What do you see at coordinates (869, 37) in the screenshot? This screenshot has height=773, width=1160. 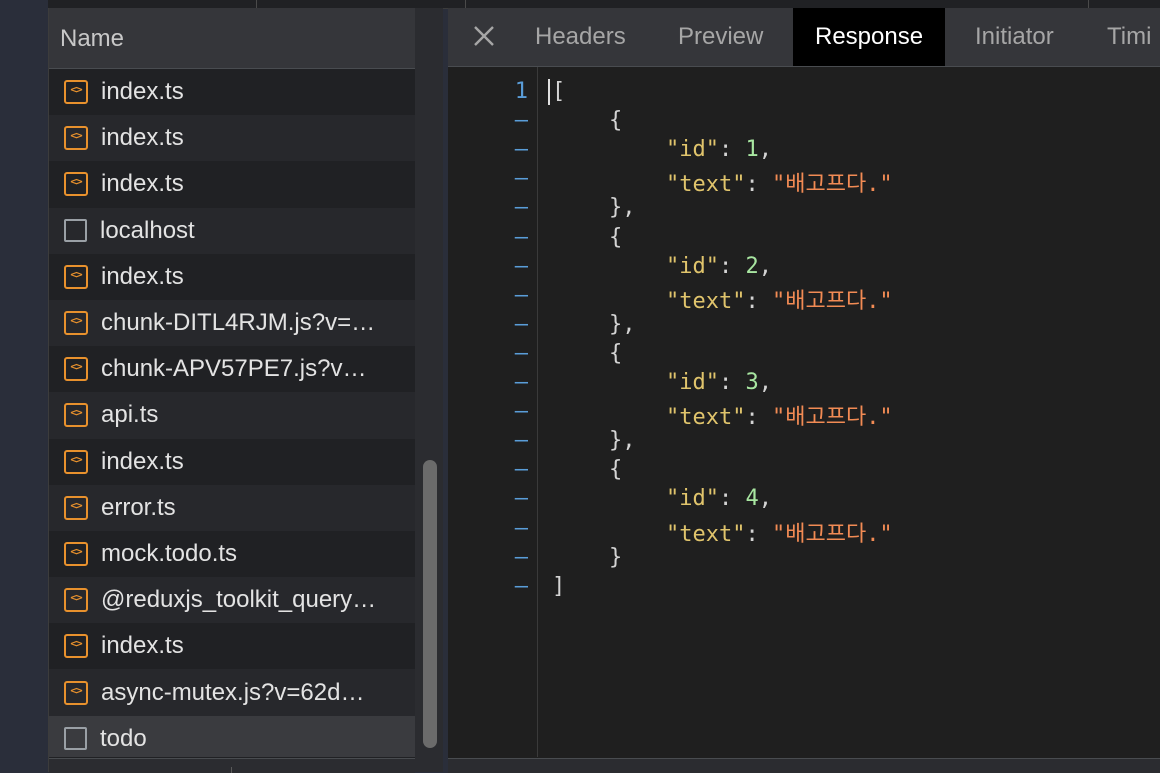 I see `tab-response: Response` at bounding box center [869, 37].